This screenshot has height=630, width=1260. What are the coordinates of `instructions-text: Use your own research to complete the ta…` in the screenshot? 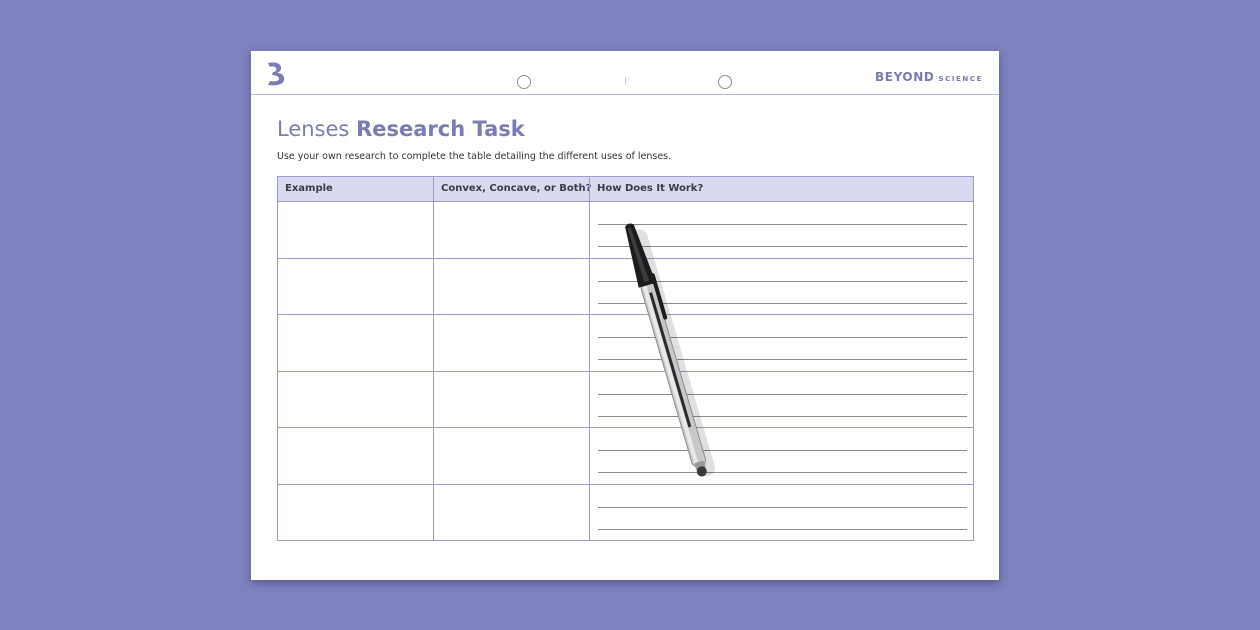 It's located at (474, 156).